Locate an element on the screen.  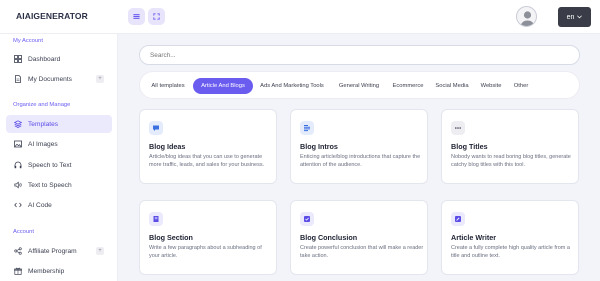
user-avatar is located at coordinates (526, 16).